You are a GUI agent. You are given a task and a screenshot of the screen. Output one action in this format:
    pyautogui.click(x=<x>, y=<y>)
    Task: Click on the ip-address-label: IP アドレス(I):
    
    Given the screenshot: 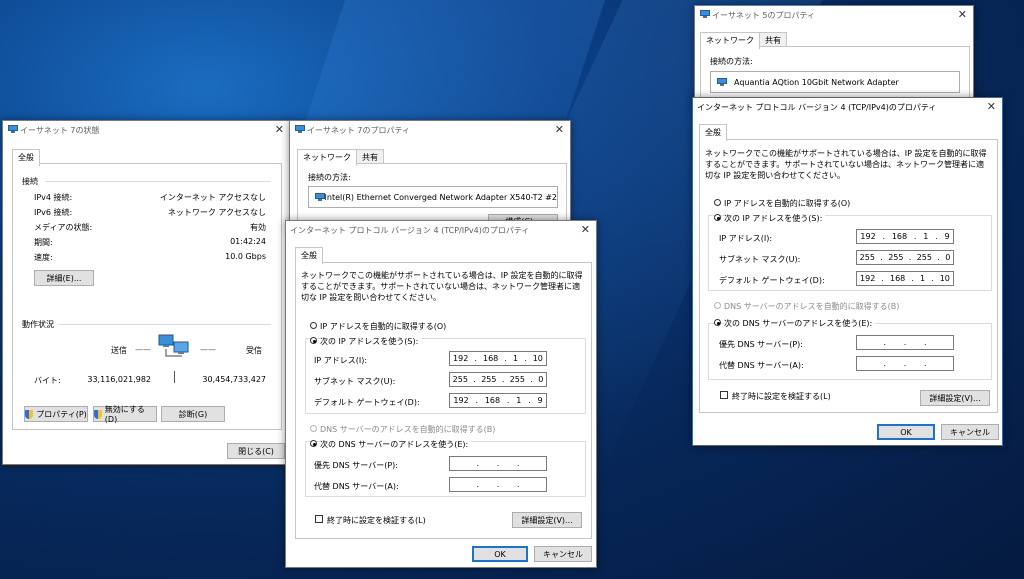 What is the action you would take?
    pyautogui.click(x=341, y=360)
    